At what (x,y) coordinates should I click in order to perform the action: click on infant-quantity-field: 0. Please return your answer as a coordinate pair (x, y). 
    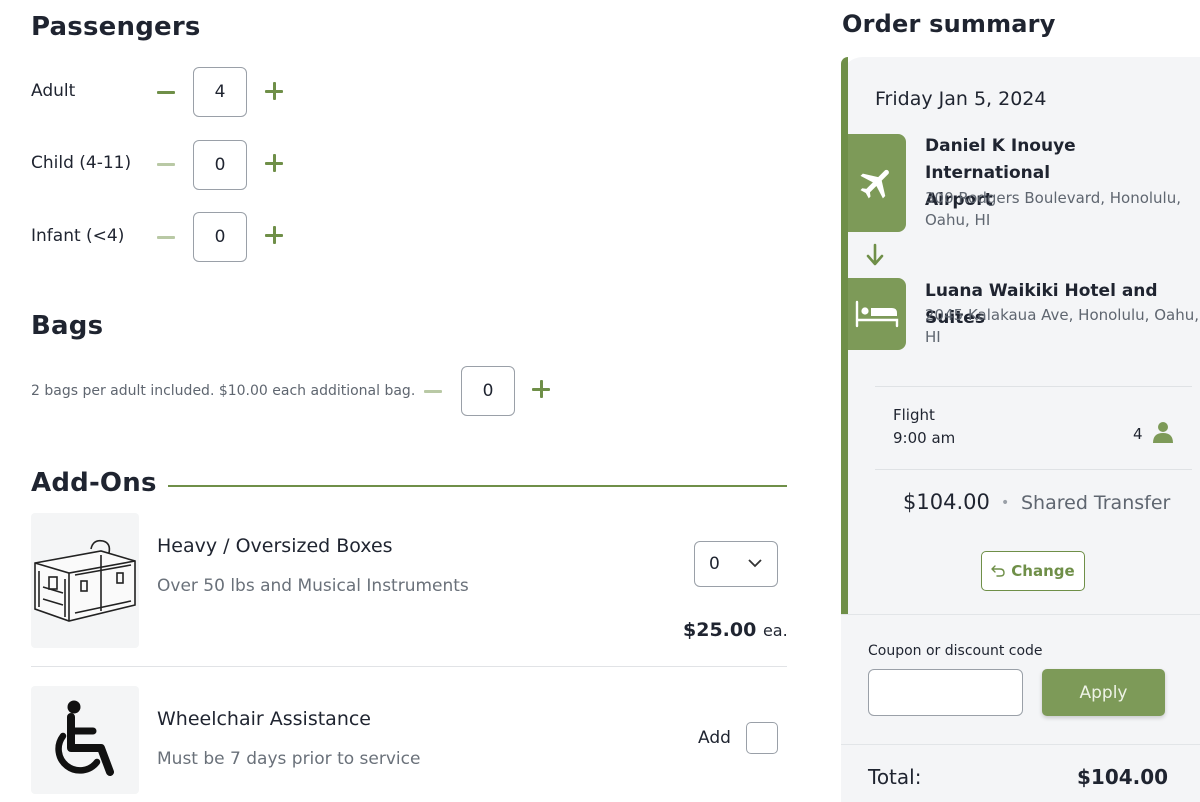
    Looking at the image, I should click on (220, 237).